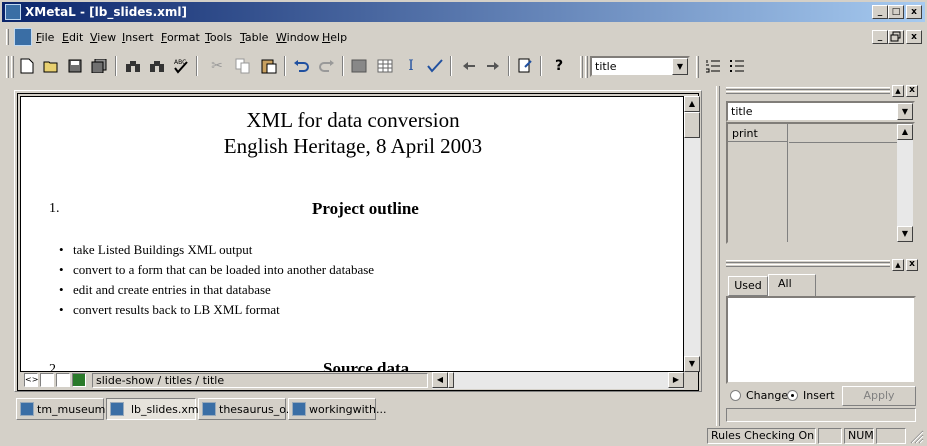 The height and width of the screenshot is (446, 927). Describe the element at coordinates (718, 256) in the screenshot. I see `pane-splitter` at that location.